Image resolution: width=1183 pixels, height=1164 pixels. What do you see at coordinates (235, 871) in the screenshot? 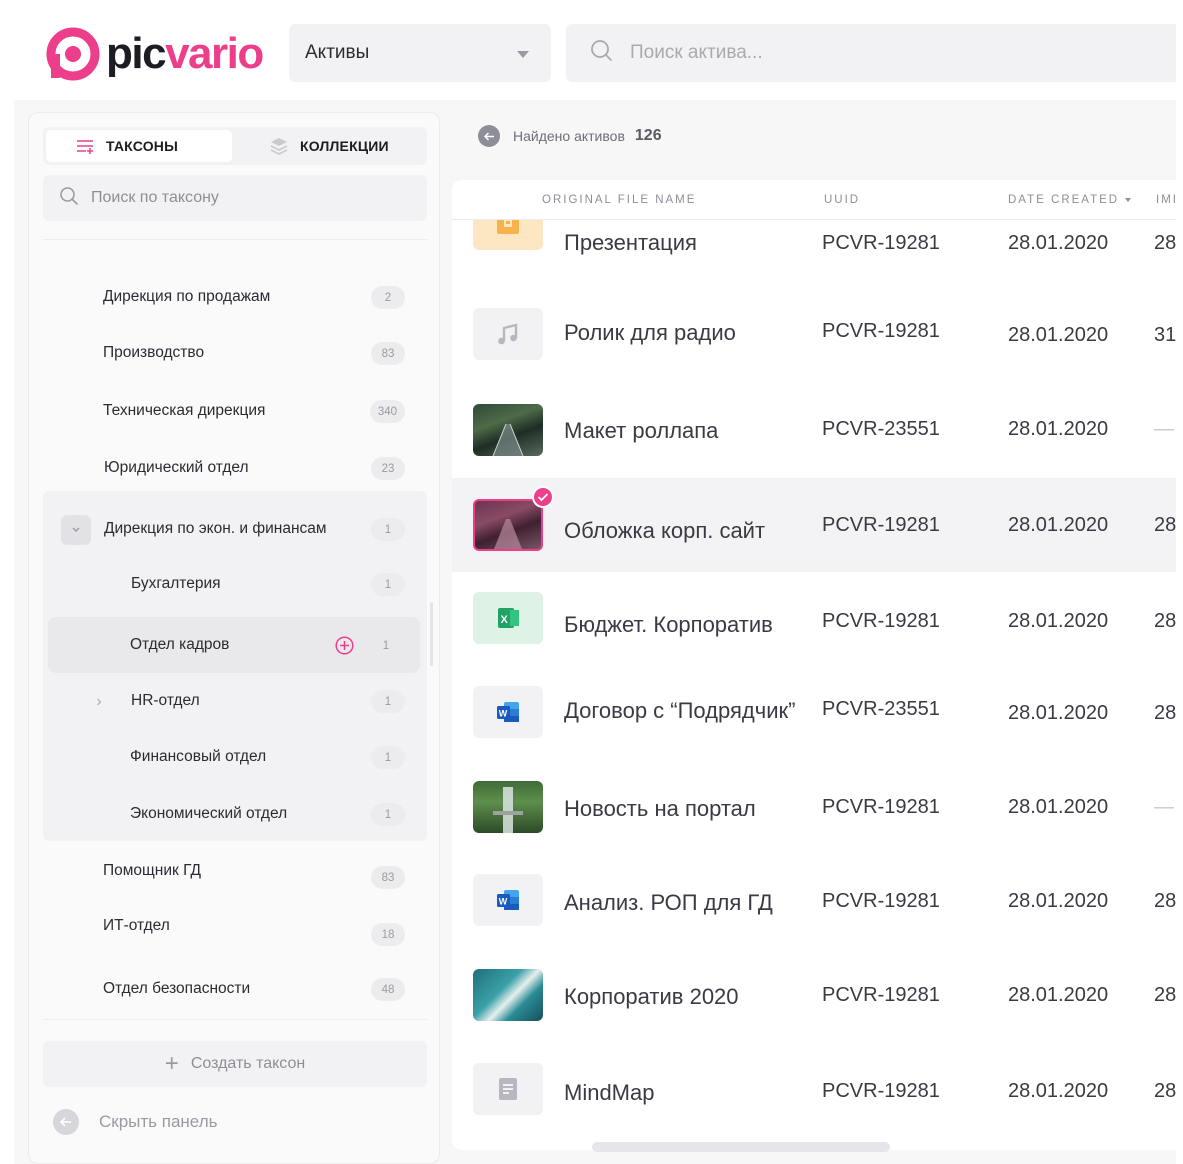
I see `taxon-item: Помощник ГД 83` at bounding box center [235, 871].